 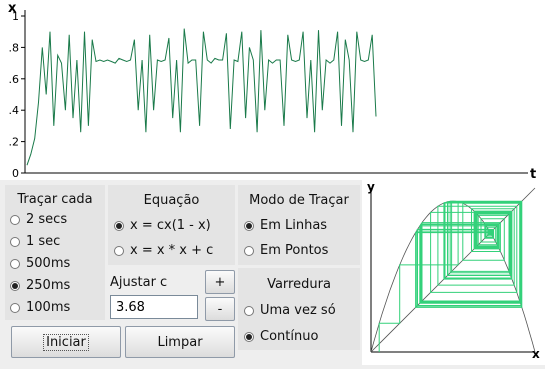 I want to click on tracar-option-label: 2 secs, so click(x=47, y=219).